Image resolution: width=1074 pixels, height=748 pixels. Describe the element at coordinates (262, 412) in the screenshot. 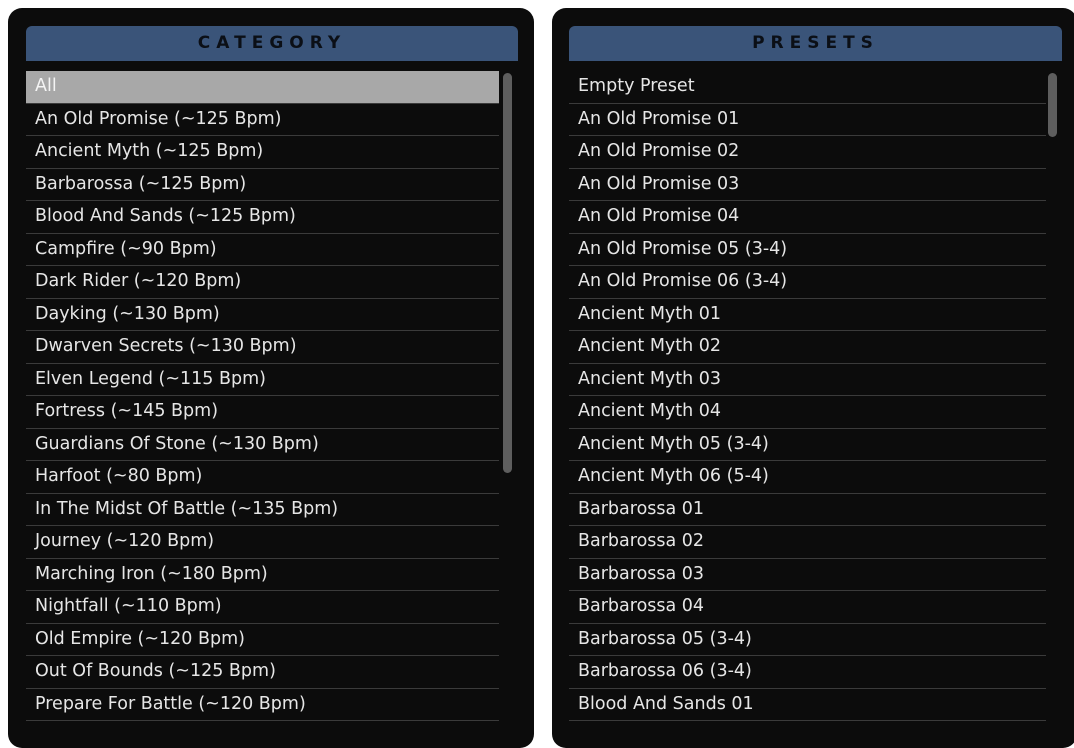

I see `category-list-item: Fortress (~145 Bpm)` at that location.